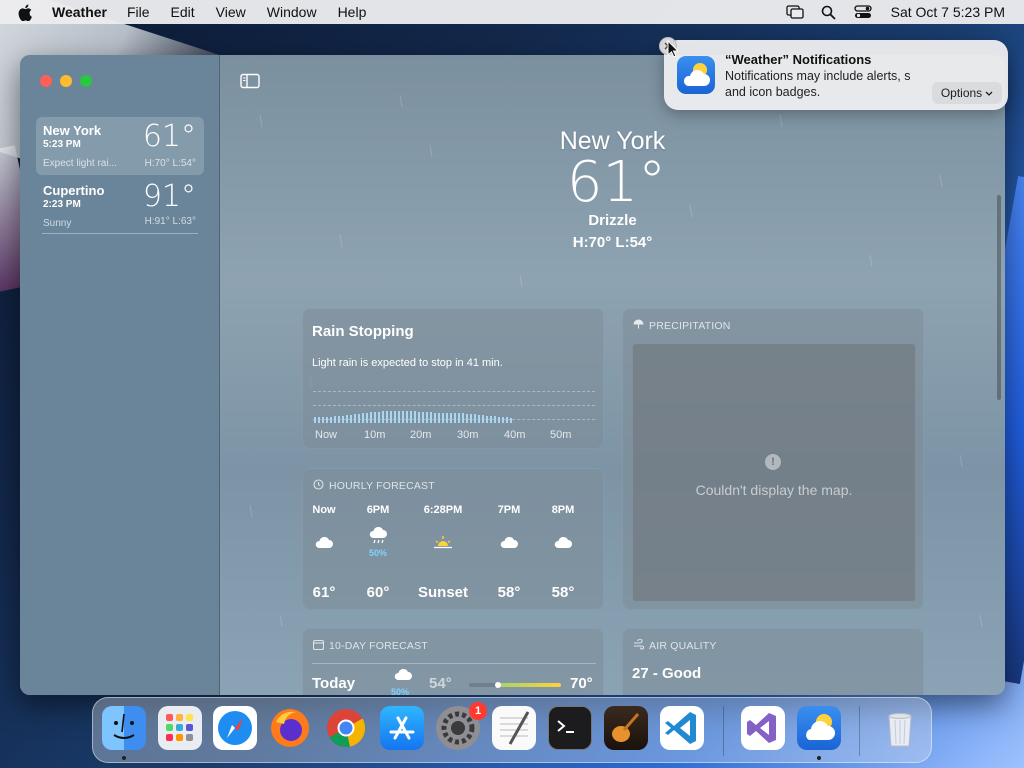 This screenshot has height=768, width=1024. Describe the element at coordinates (900, 728) in the screenshot. I see `trash-icon` at that location.